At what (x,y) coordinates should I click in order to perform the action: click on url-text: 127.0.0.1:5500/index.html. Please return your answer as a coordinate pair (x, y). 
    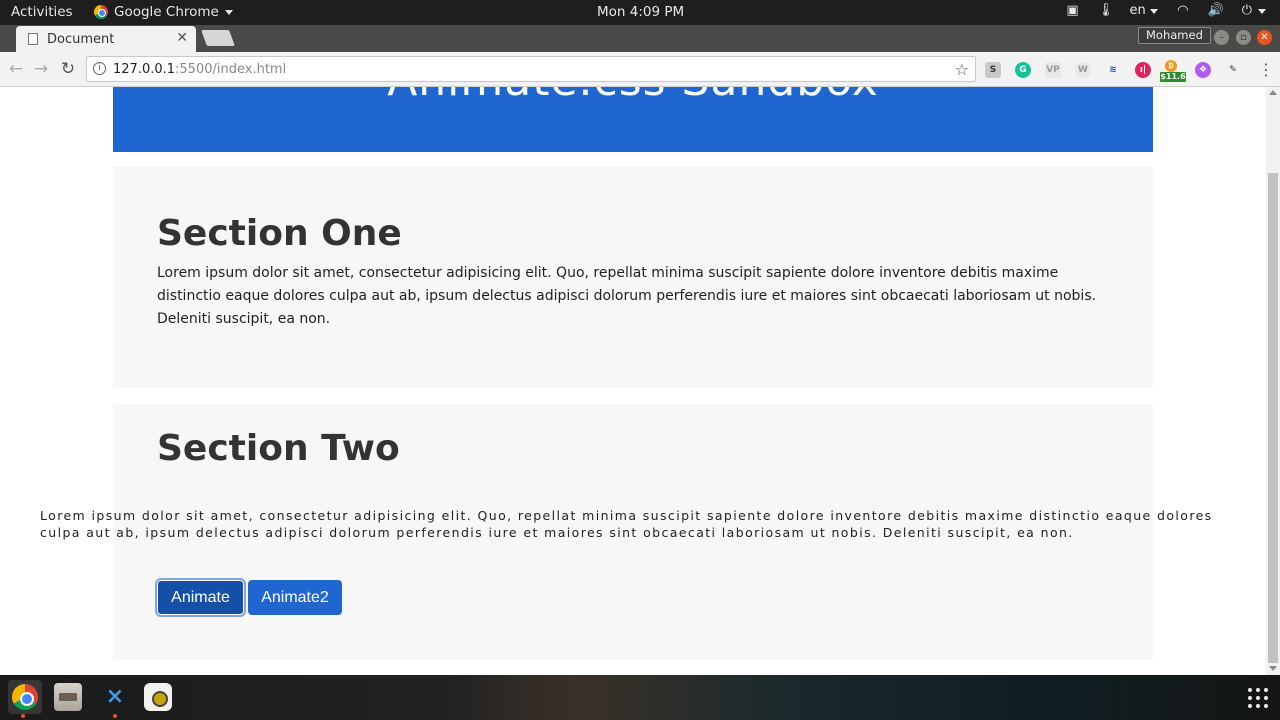
    Looking at the image, I should click on (199, 69).